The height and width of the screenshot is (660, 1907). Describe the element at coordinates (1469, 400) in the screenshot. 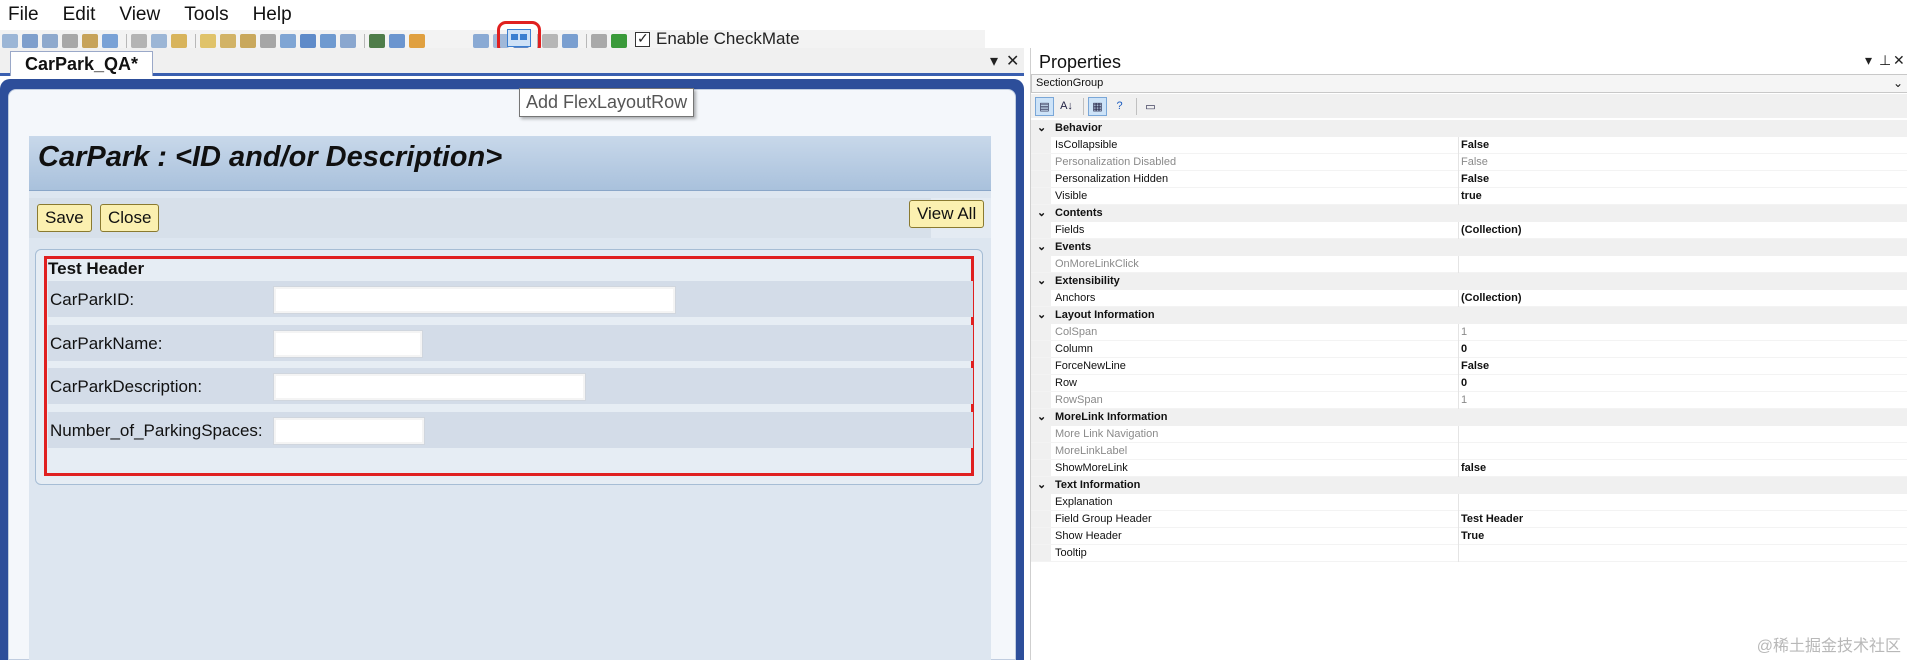

I see `property-row: RowSpan 1` at that location.